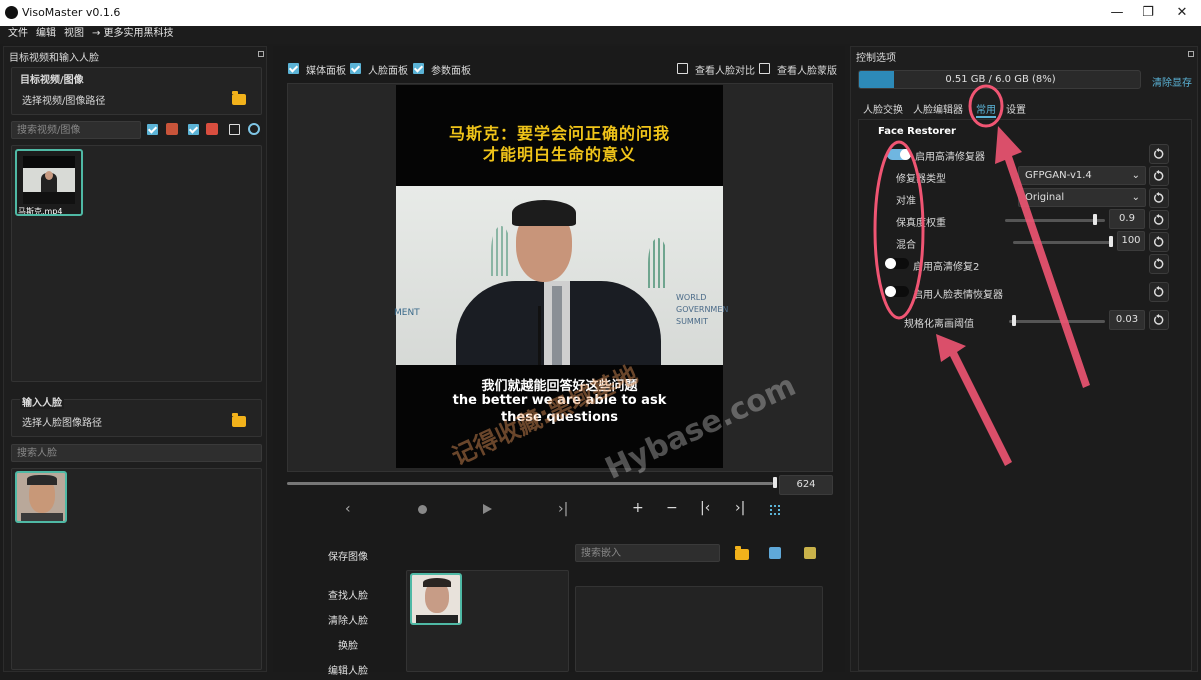  What do you see at coordinates (974, 400) in the screenshot?
I see `annotation-arrow-threshold` at bounding box center [974, 400].